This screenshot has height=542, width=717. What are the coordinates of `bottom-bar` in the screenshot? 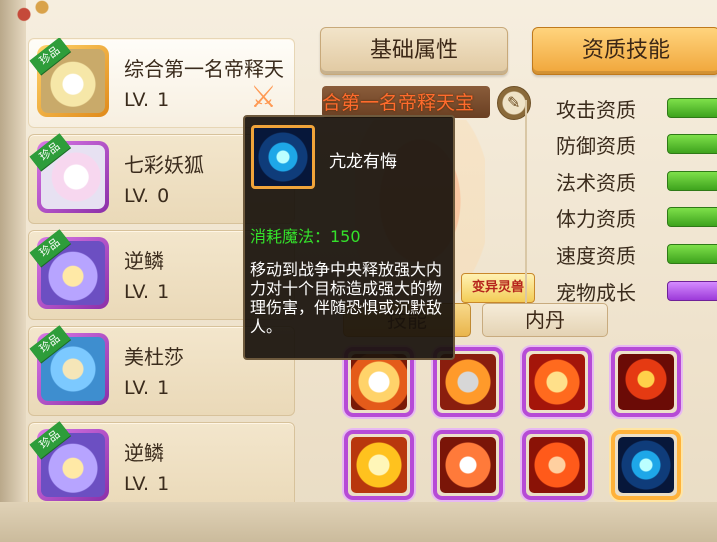 It's located at (358, 522).